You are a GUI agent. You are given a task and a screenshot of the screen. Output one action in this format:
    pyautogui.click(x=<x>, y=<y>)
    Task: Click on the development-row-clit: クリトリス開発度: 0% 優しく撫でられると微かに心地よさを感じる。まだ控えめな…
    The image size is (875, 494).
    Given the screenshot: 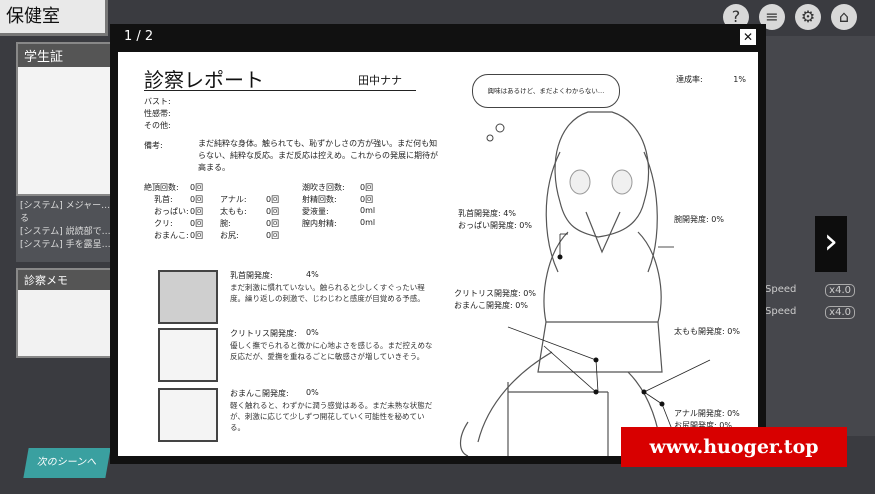 What is the action you would take?
    pyautogui.click(x=299, y=357)
    